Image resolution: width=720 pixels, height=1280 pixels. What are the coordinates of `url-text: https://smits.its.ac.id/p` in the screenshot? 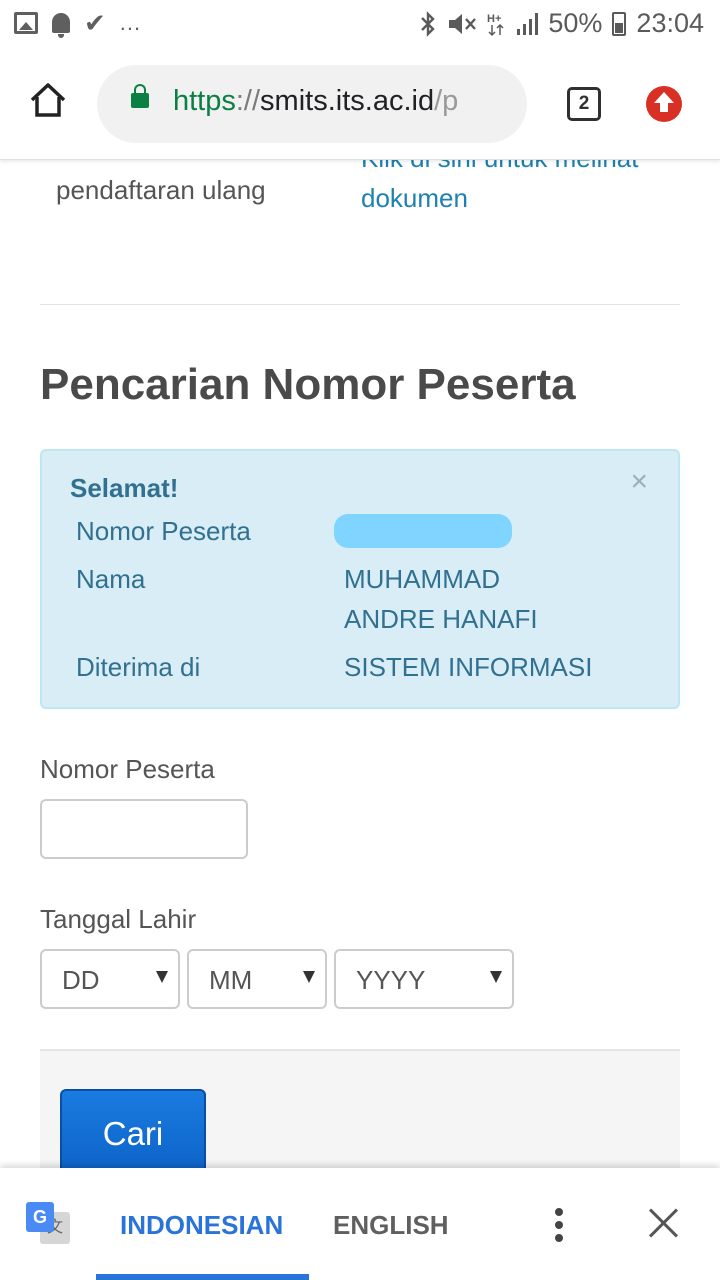 It's located at (315, 101).